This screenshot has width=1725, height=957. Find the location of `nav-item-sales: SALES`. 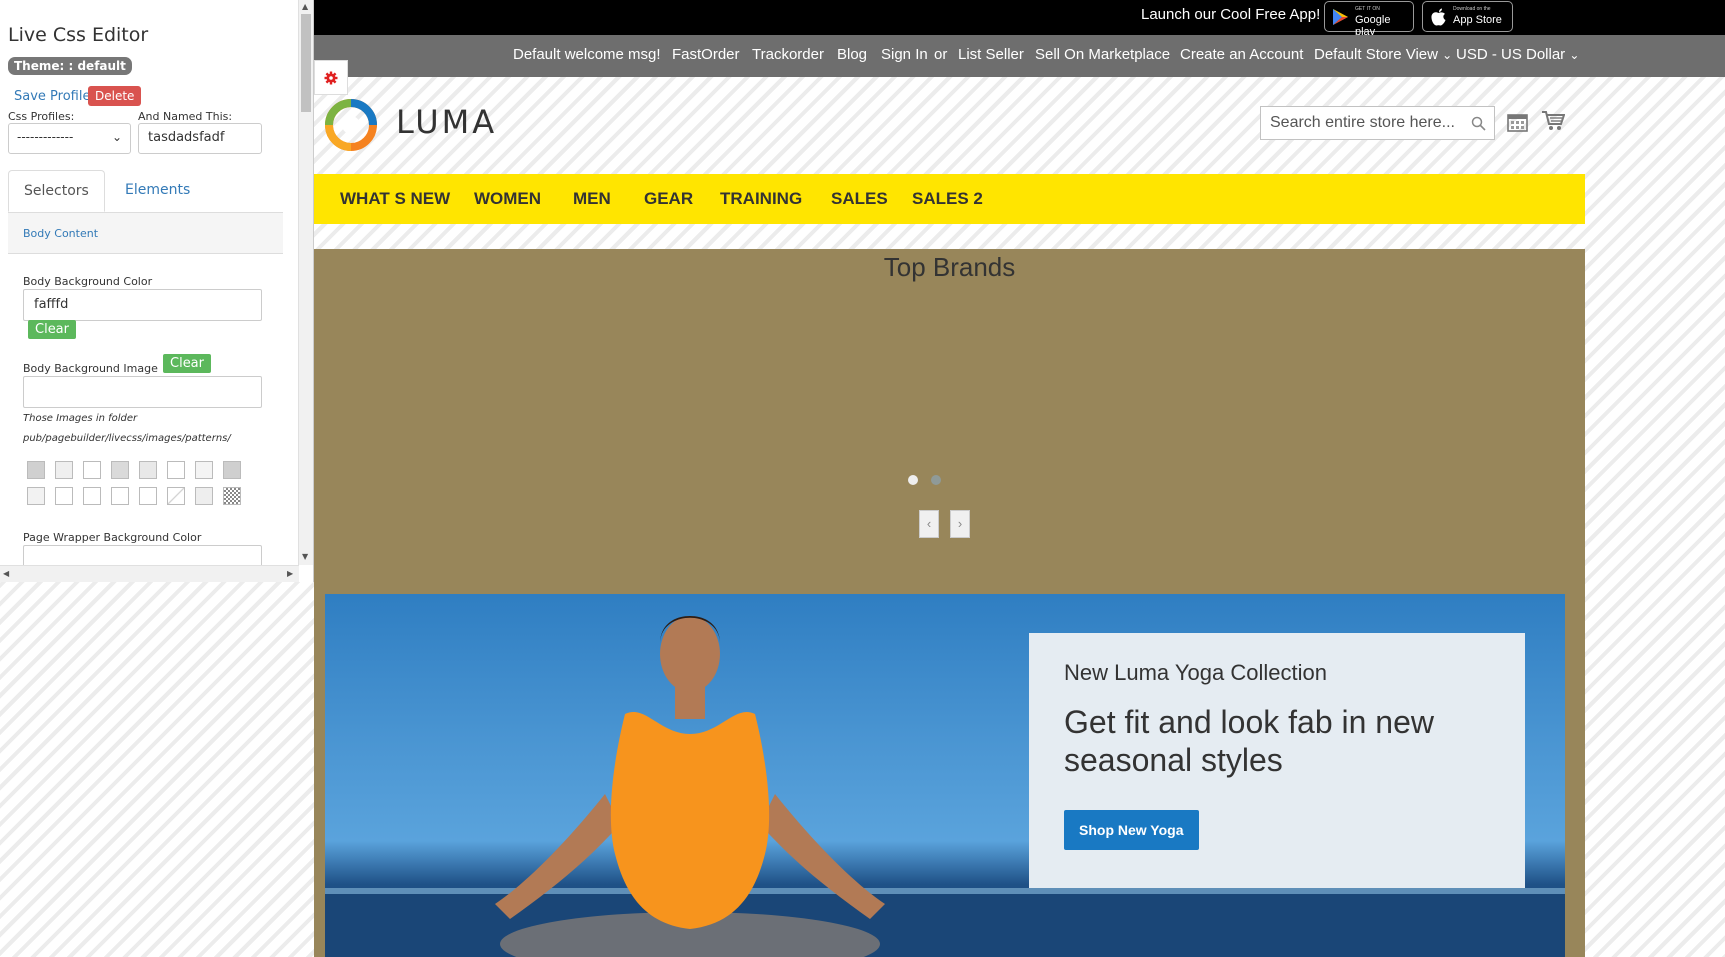

nav-item-sales: SALES is located at coordinates (859, 199).